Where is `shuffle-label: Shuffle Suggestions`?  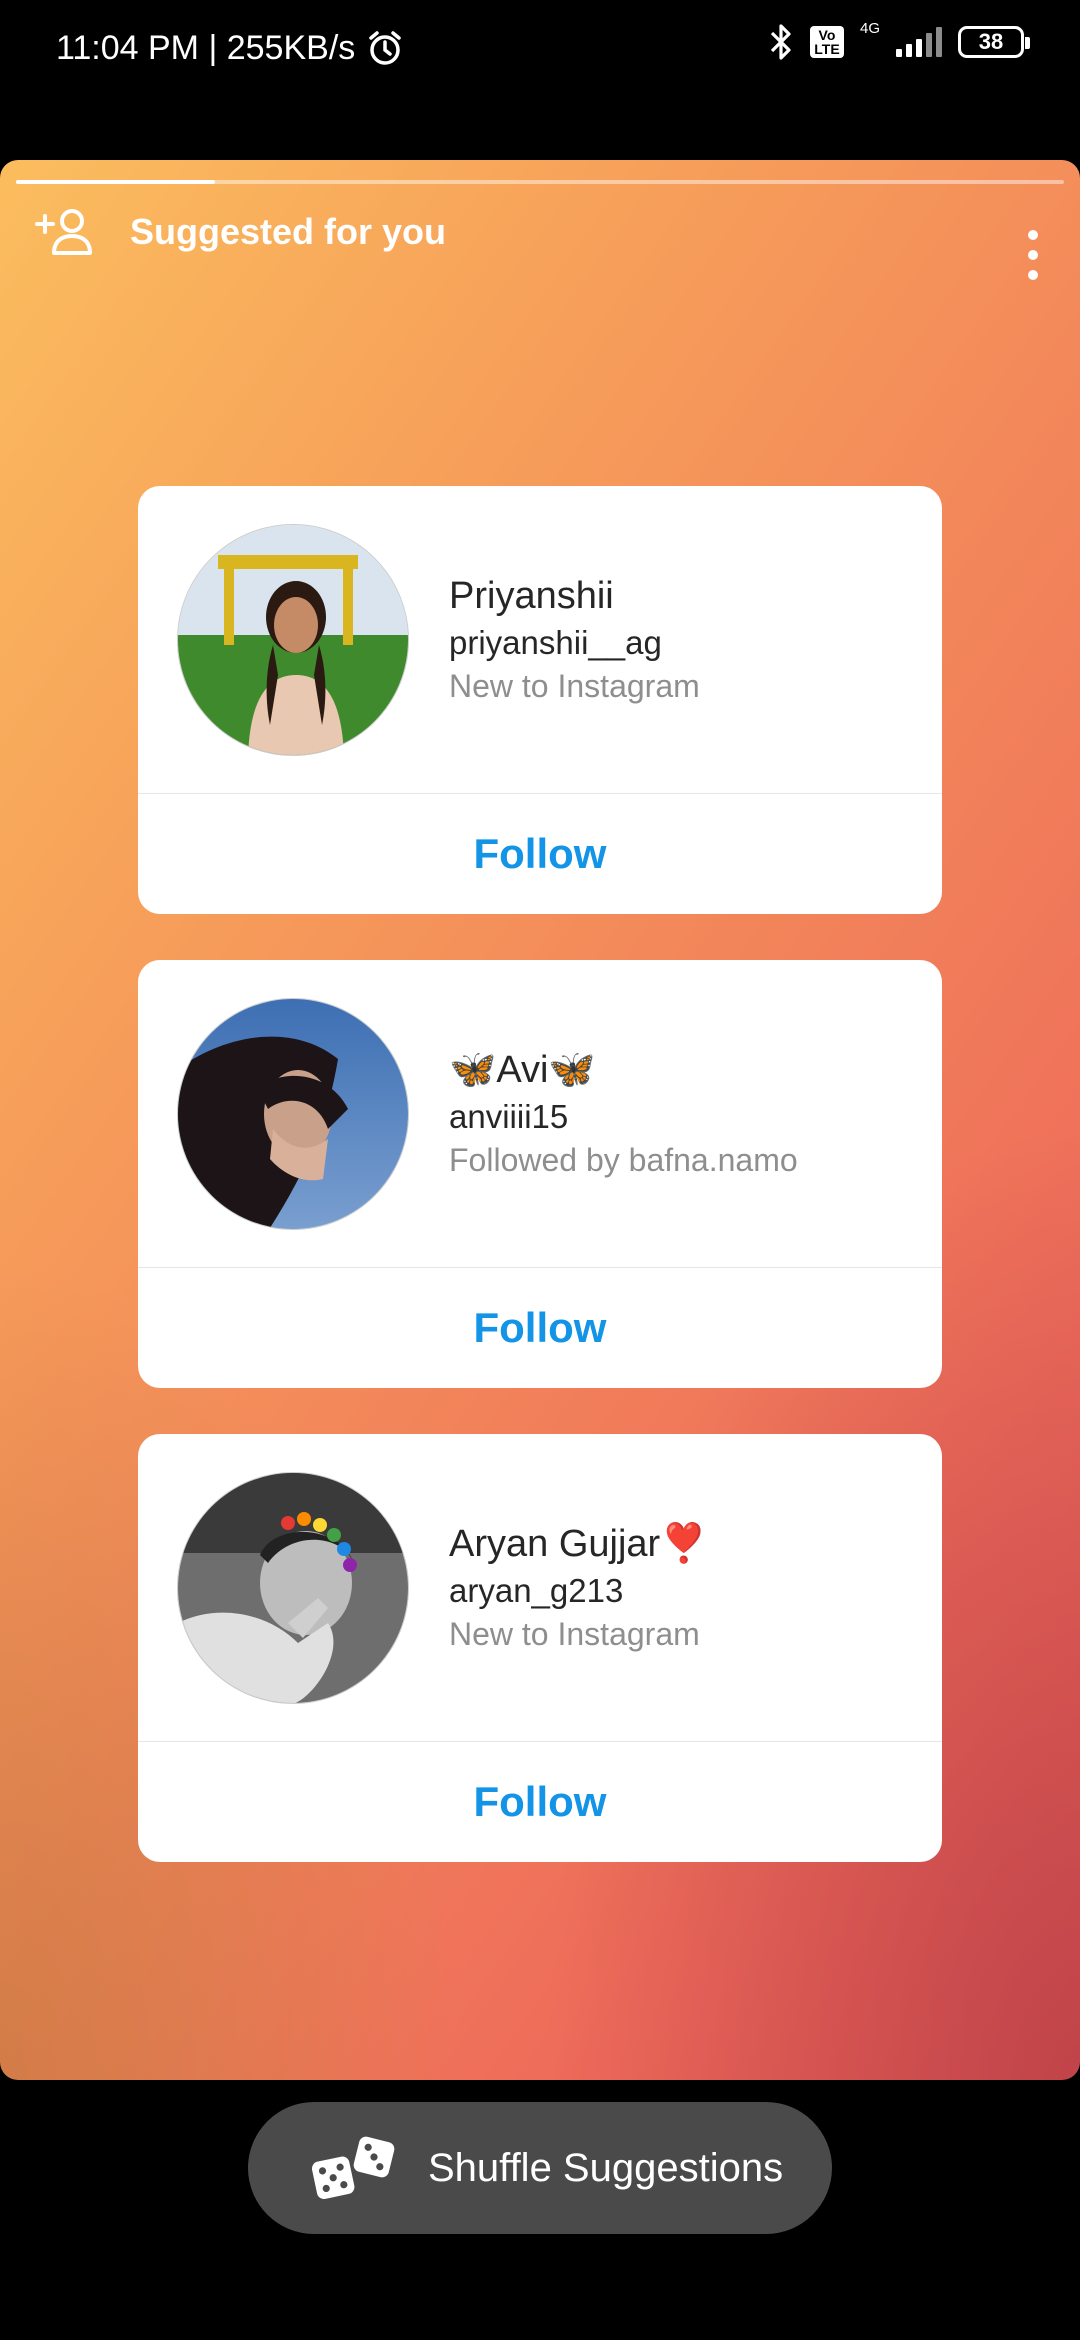
shuffle-label: Shuffle Suggestions is located at coordinates (606, 2167).